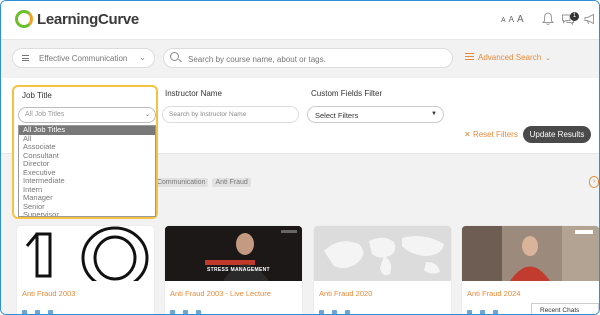  What do you see at coordinates (300, 20) in the screenshot?
I see `top-header: LearningCurve A A A 1` at bounding box center [300, 20].